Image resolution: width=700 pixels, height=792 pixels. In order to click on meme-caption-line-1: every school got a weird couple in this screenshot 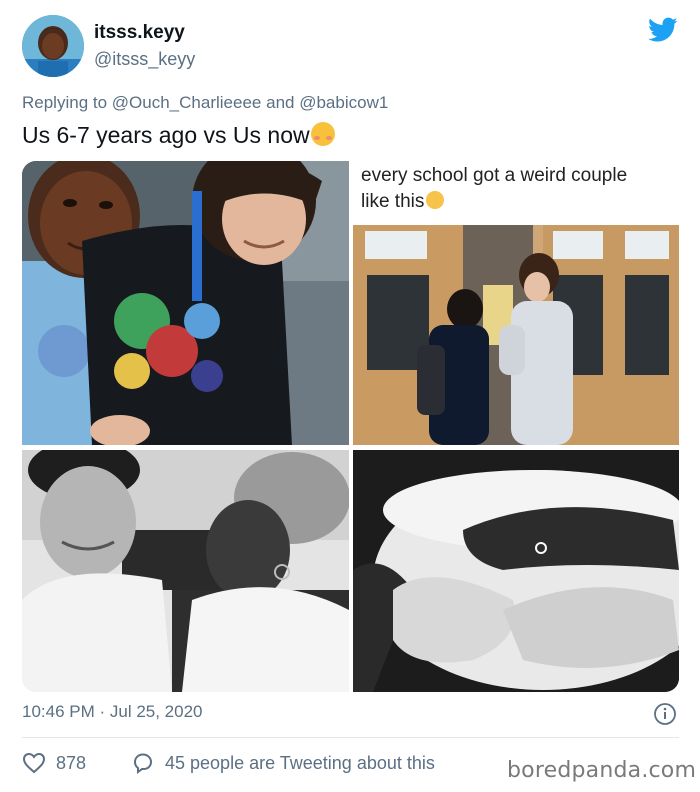, I will do `click(494, 175)`.